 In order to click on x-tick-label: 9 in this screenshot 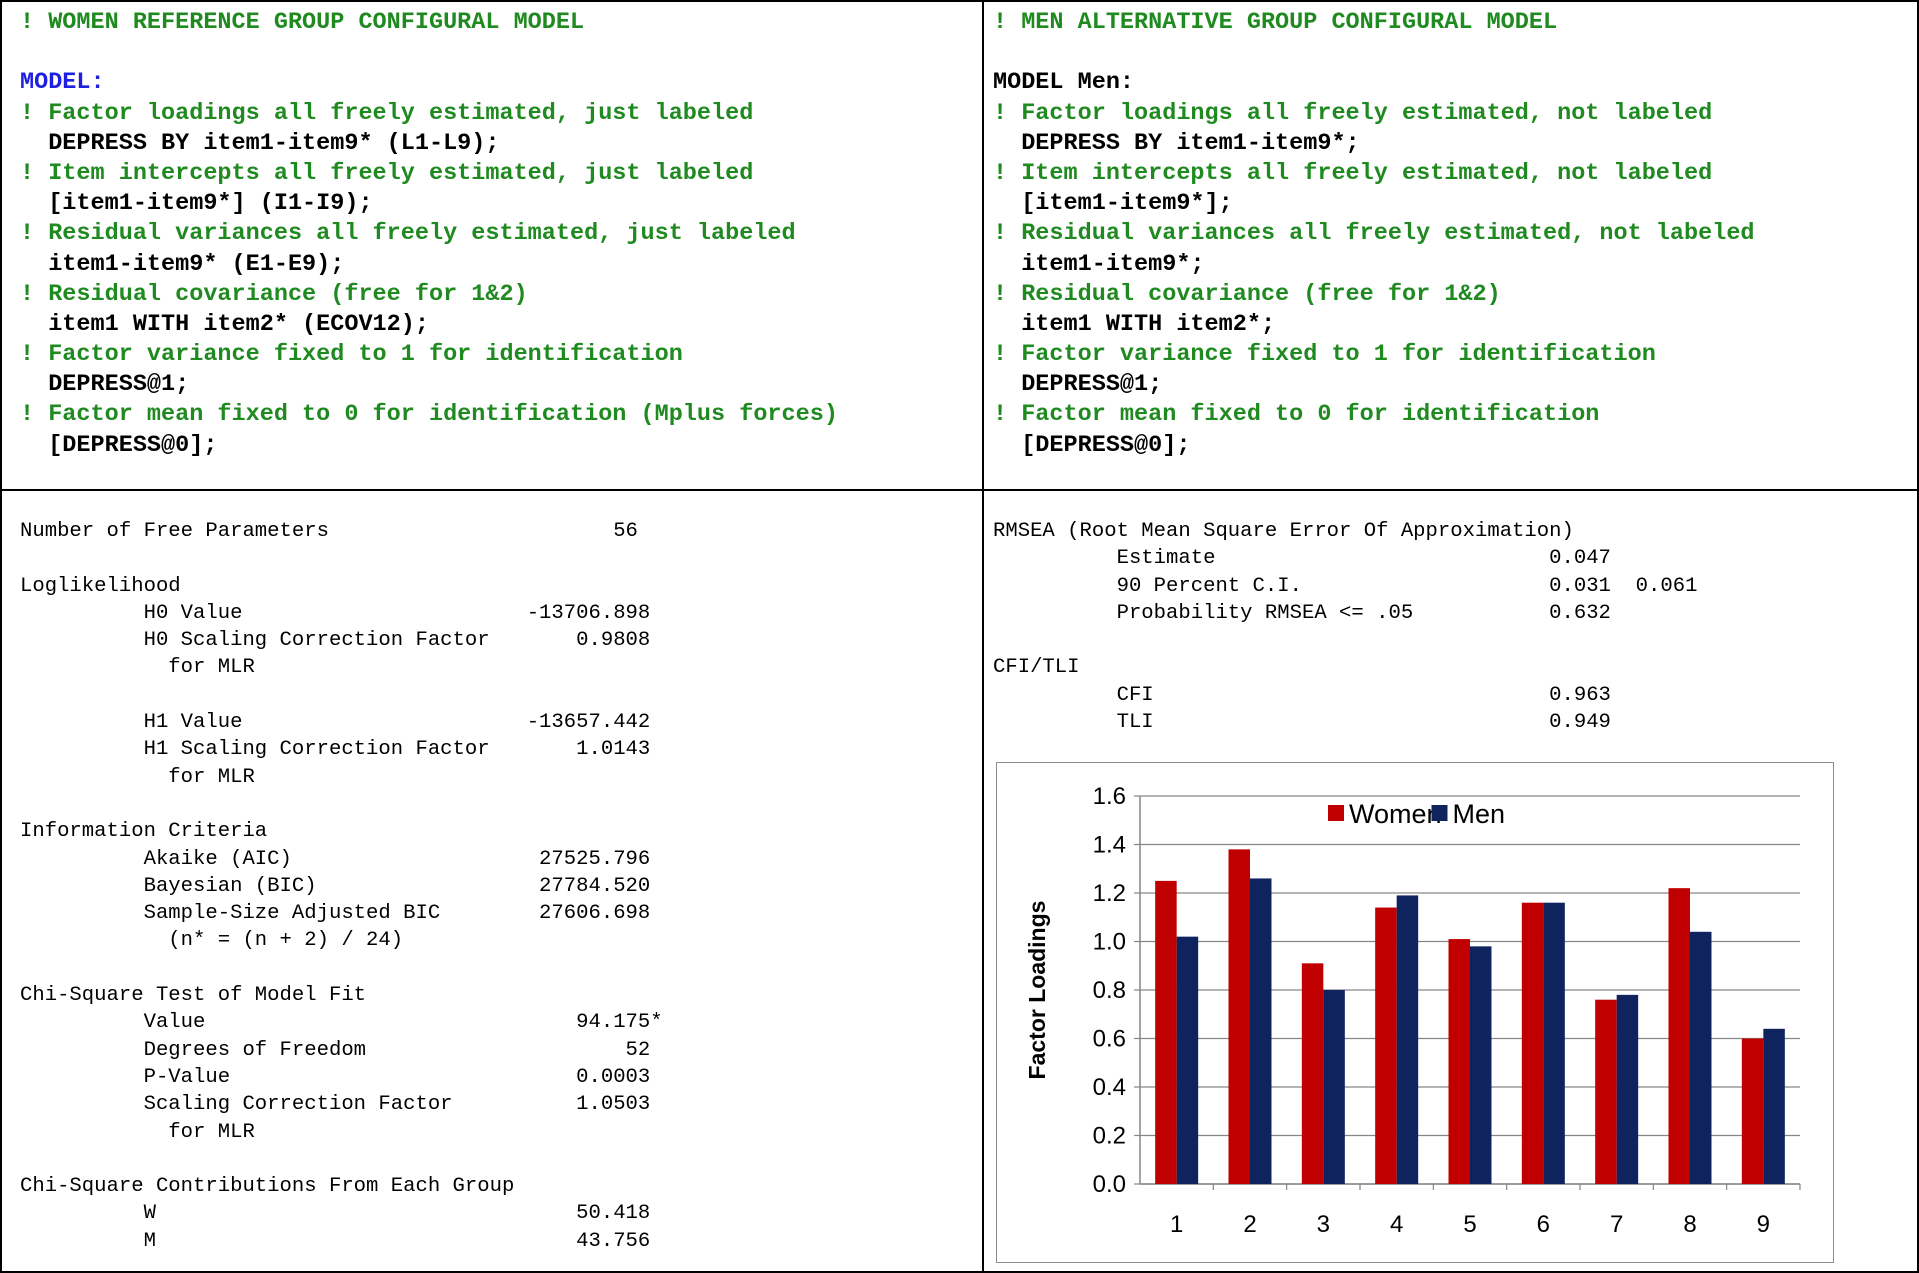, I will do `click(1763, 1224)`.